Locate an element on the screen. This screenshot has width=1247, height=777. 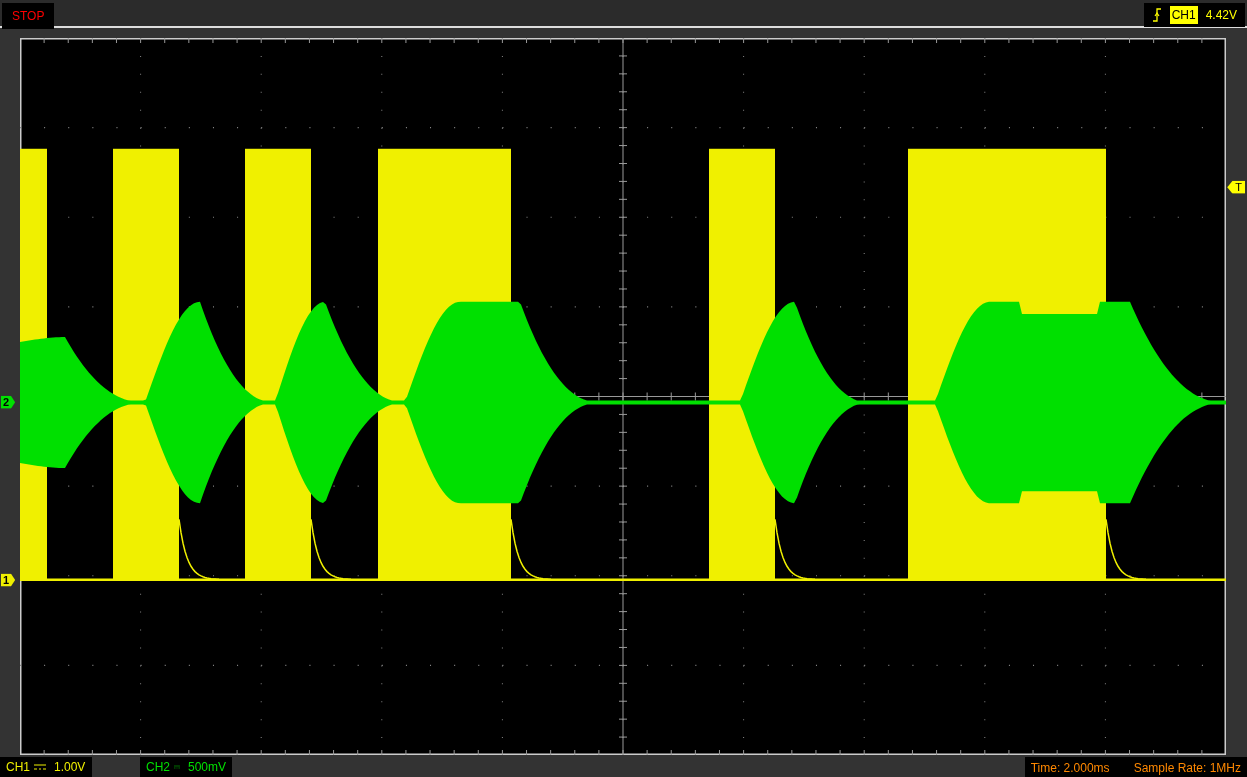
channel-scale: 1.00V is located at coordinates (70, 767).